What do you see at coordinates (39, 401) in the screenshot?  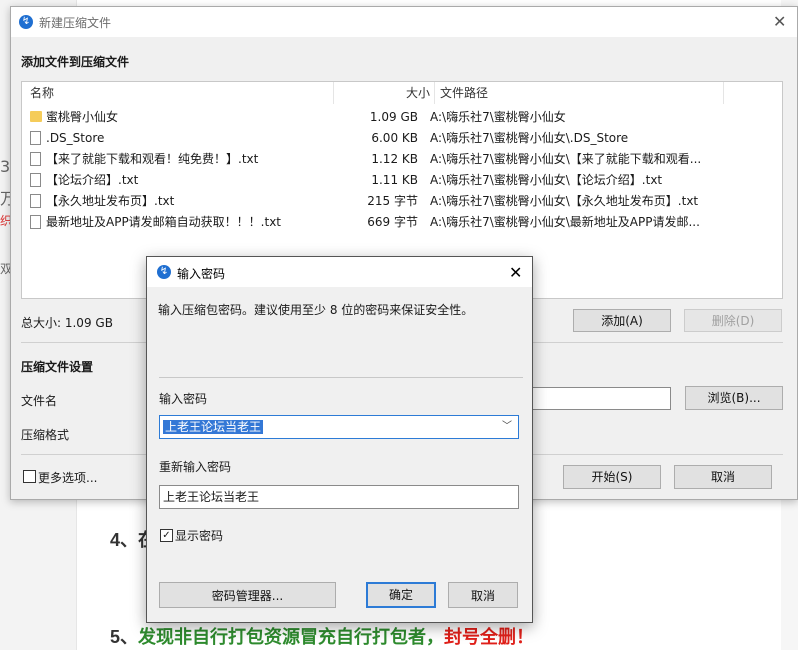 I see `filename-label: 文件名` at bounding box center [39, 401].